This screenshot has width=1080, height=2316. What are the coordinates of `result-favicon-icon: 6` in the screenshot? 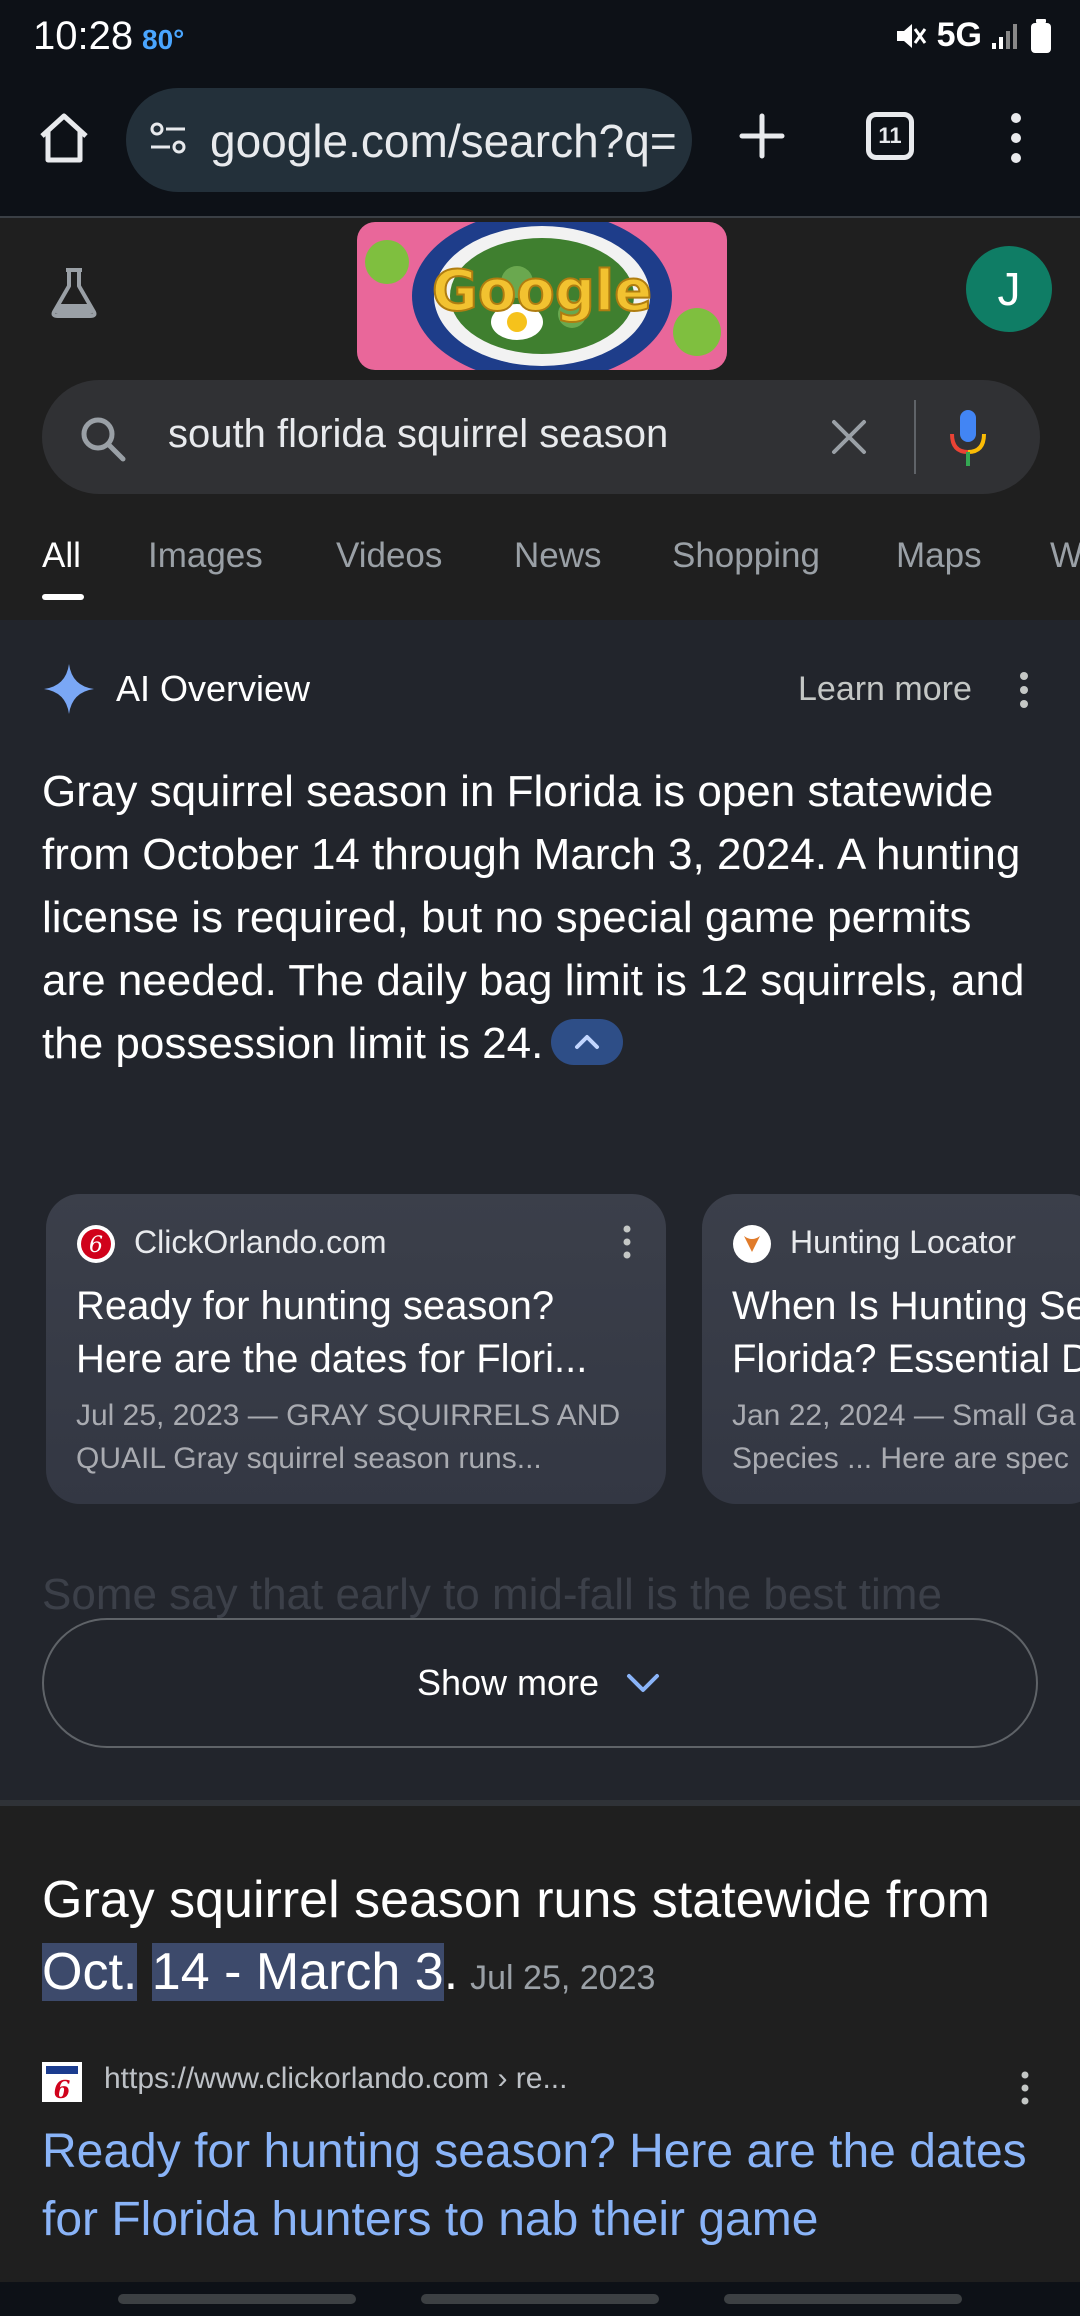 It's located at (62, 2082).